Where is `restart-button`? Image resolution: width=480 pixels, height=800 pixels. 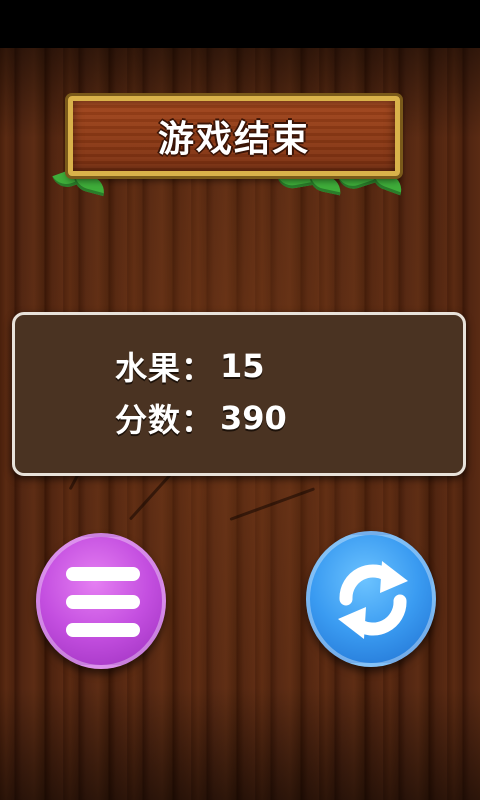 restart-button is located at coordinates (371, 599).